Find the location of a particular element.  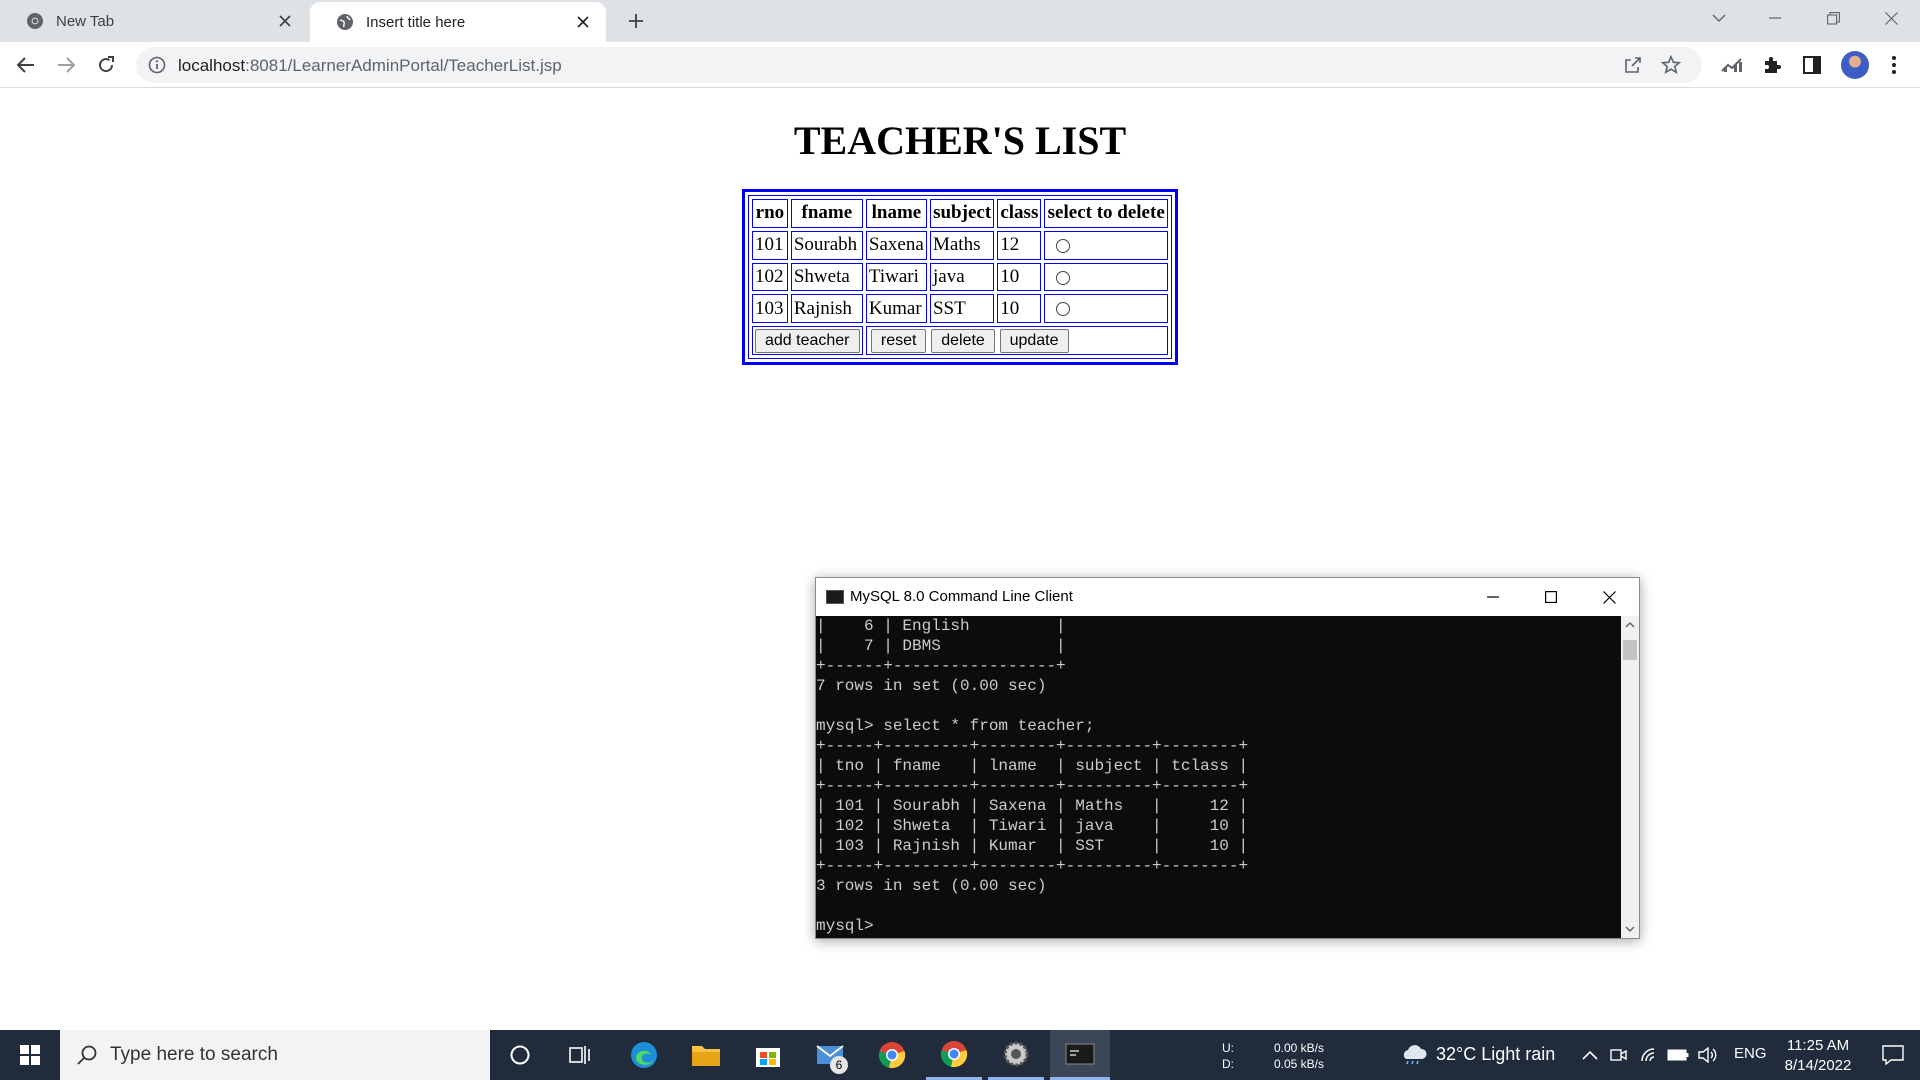

column-header-rno: rno is located at coordinates (770, 213).